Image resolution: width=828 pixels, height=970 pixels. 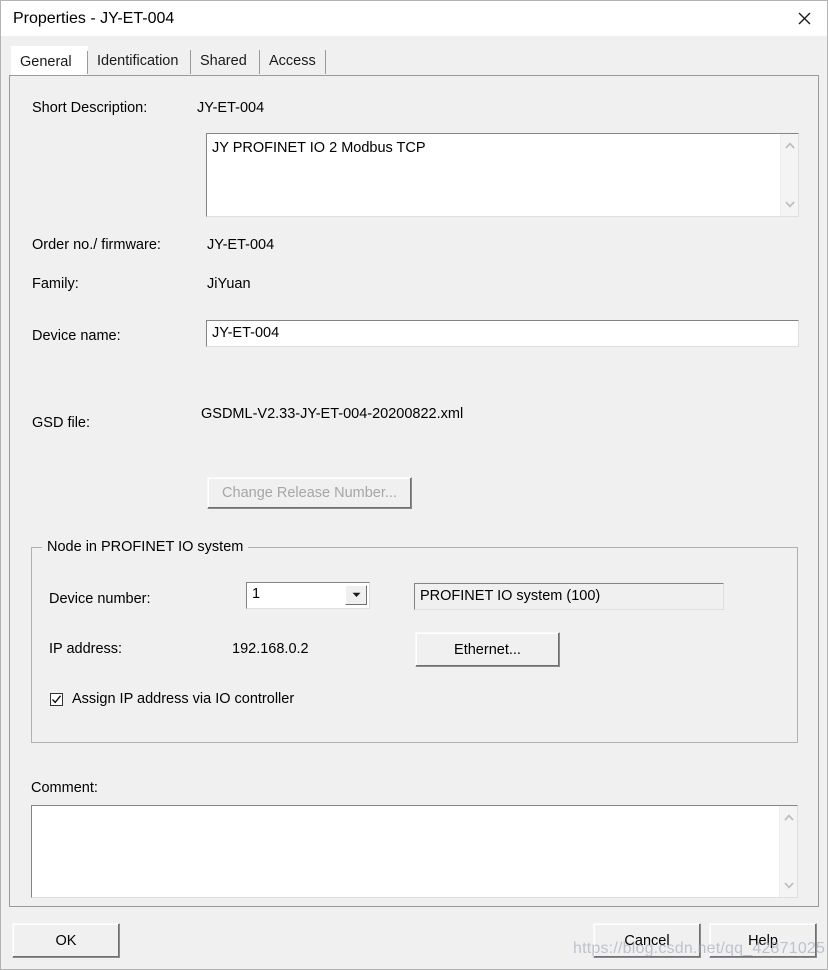 I want to click on help-button: Help, so click(x=763, y=940).